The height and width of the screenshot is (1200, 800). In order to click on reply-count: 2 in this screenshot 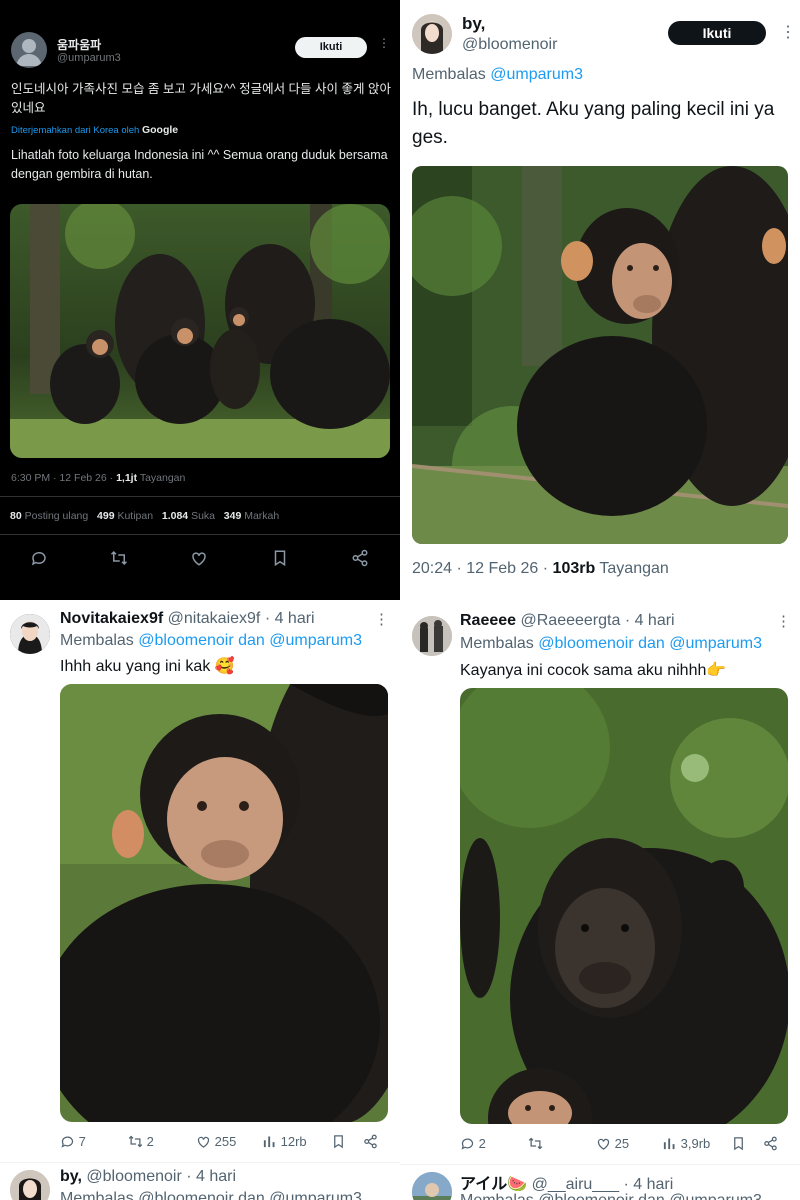, I will do `click(473, 1143)`.